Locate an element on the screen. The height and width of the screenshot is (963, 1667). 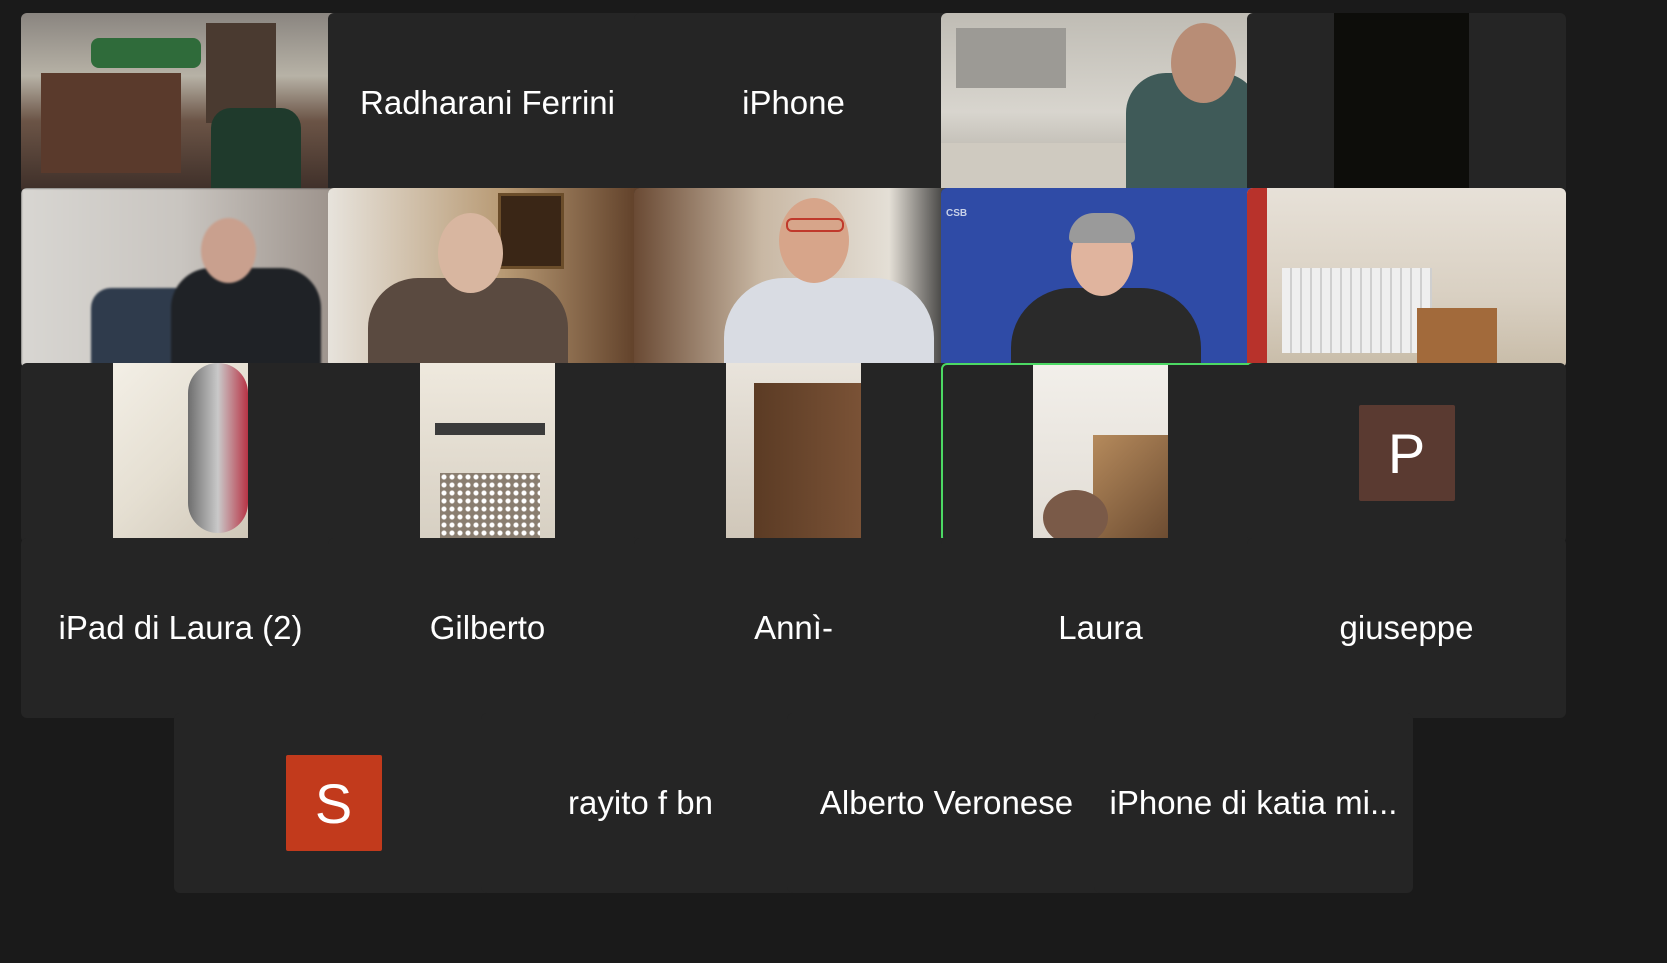
participant-tile: Alberto Veronese is located at coordinates (946, 803).